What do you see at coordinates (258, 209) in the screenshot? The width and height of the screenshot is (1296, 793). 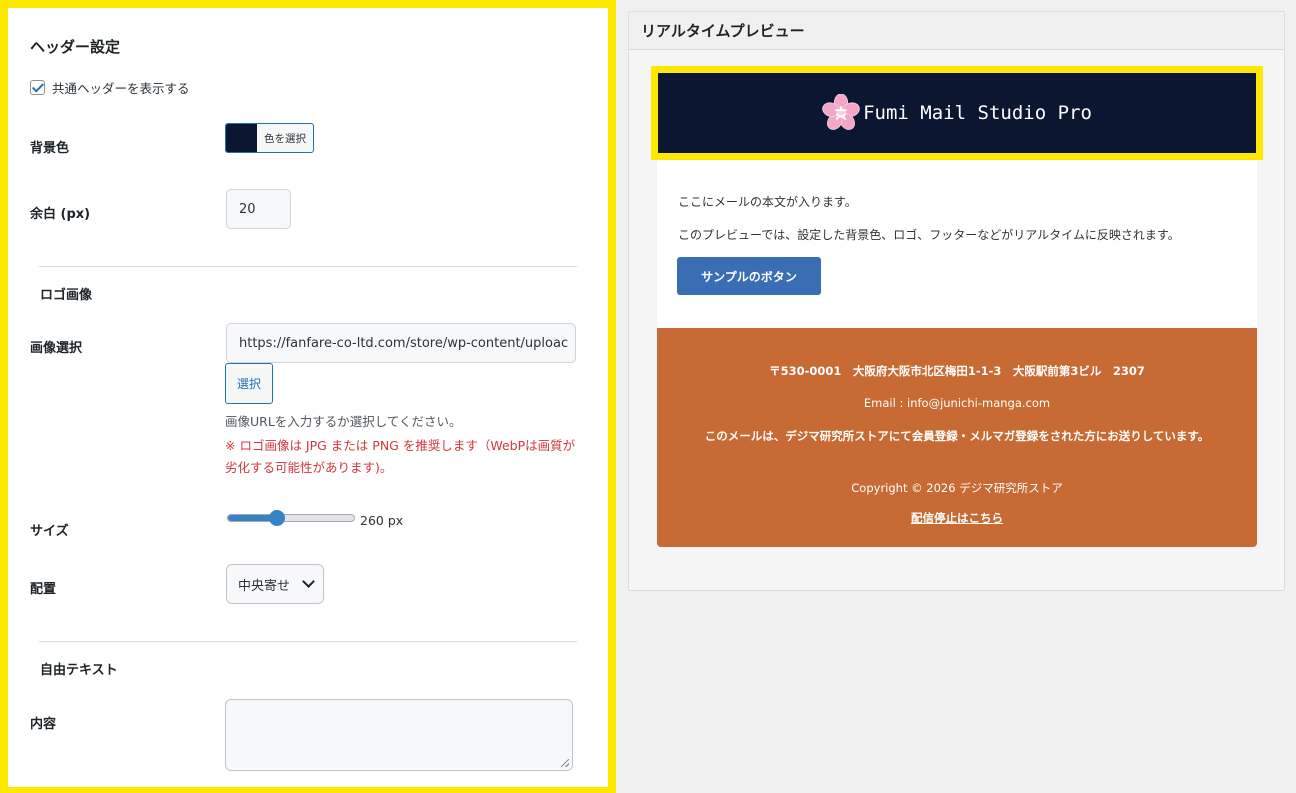 I see `padding-input: 20` at bounding box center [258, 209].